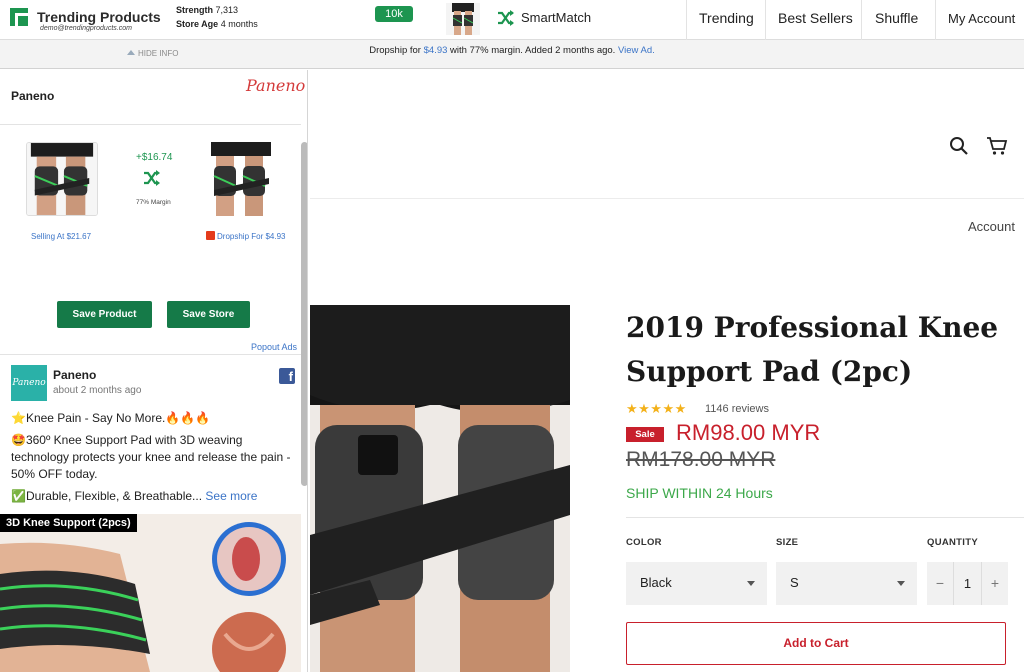 The width and height of the screenshot is (1024, 672). What do you see at coordinates (210, 235) in the screenshot?
I see `aliexpress-icon` at bounding box center [210, 235].